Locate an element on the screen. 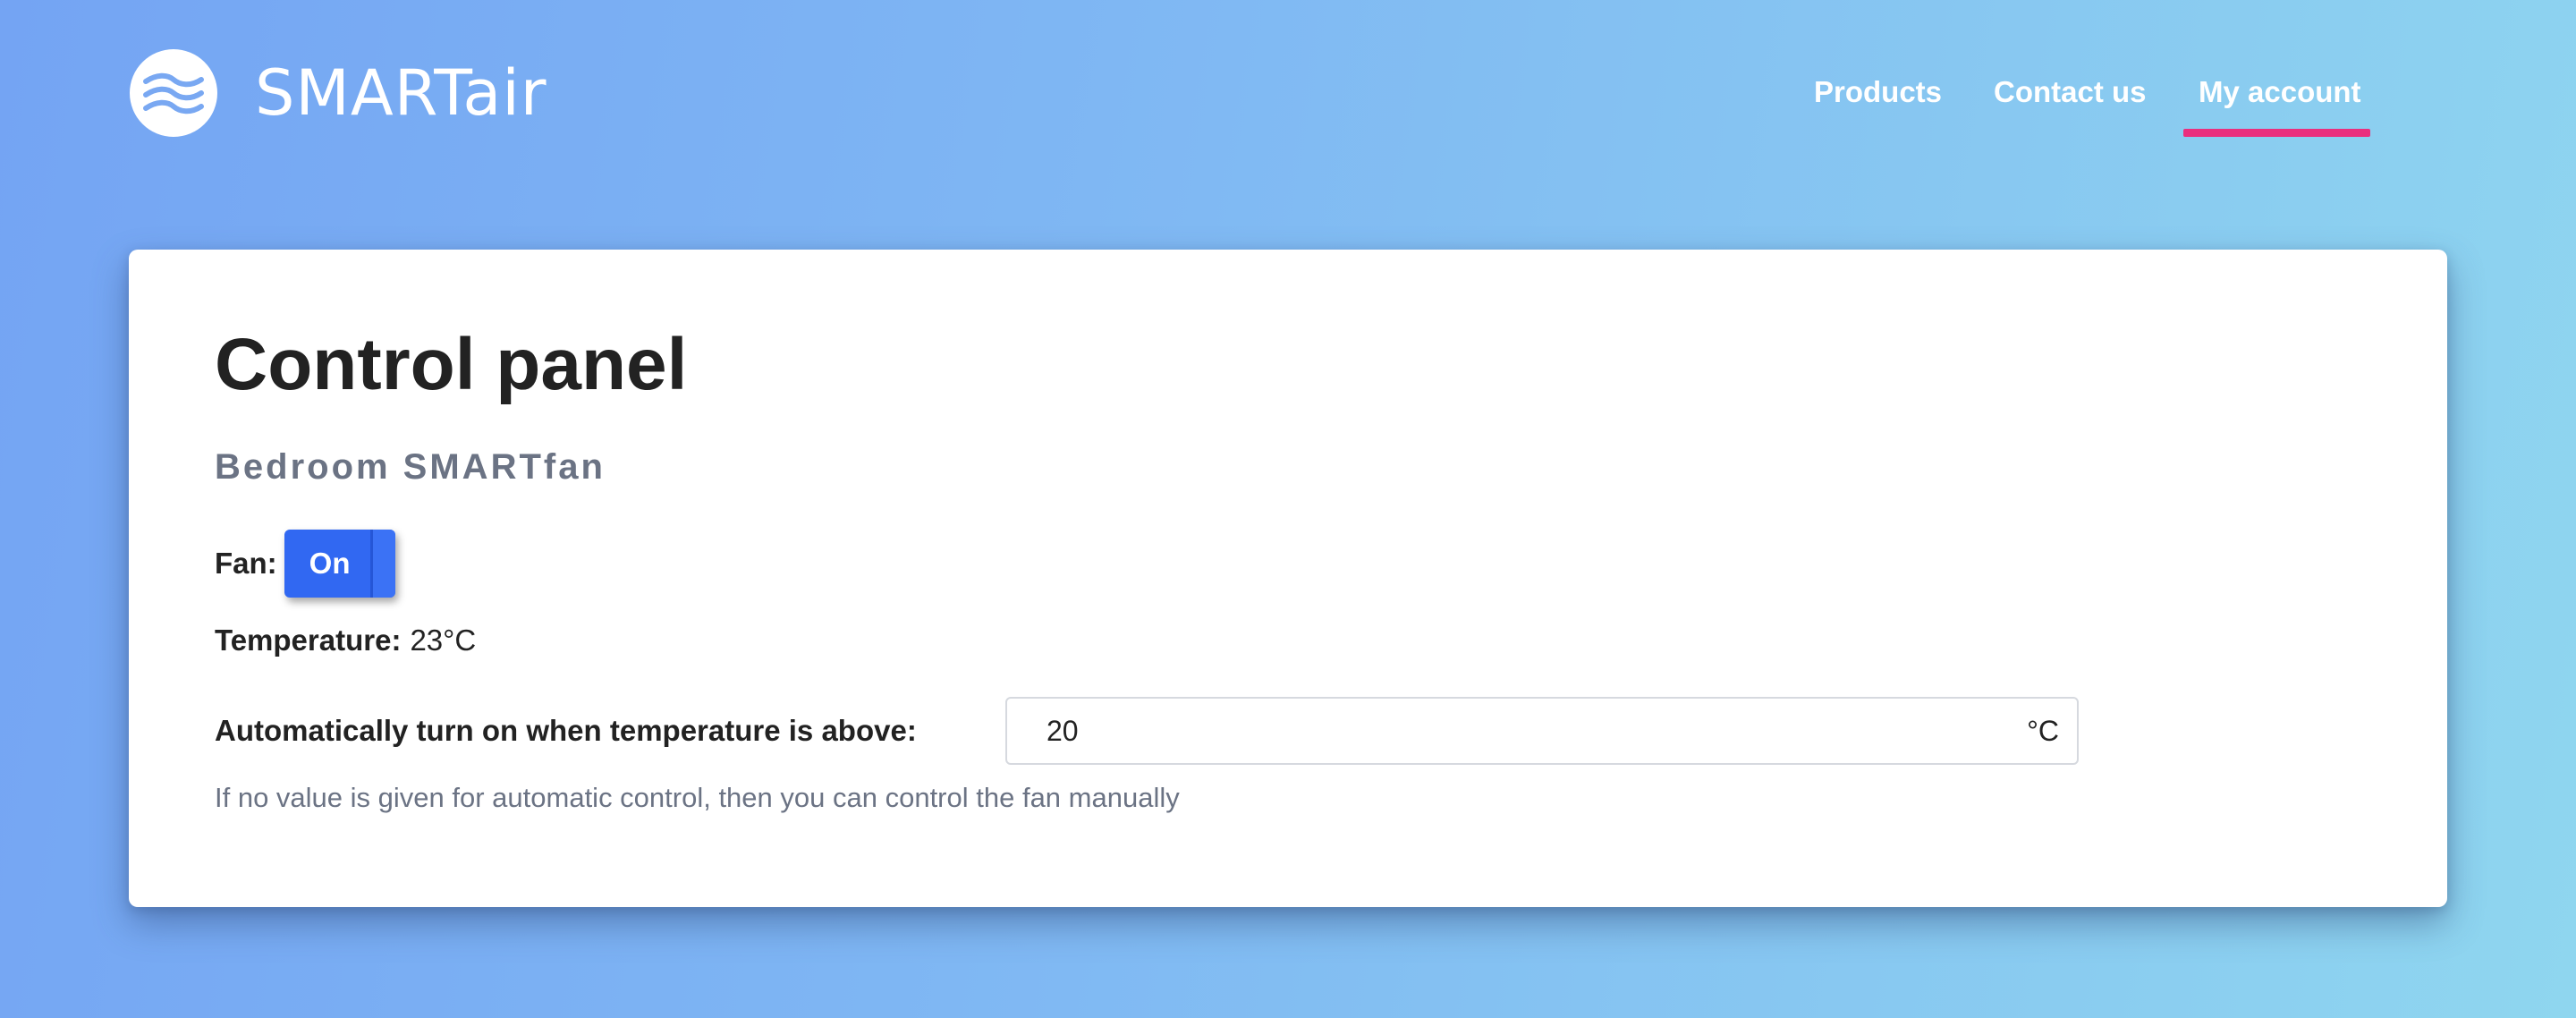  fan-toggle: On is located at coordinates (339, 564).